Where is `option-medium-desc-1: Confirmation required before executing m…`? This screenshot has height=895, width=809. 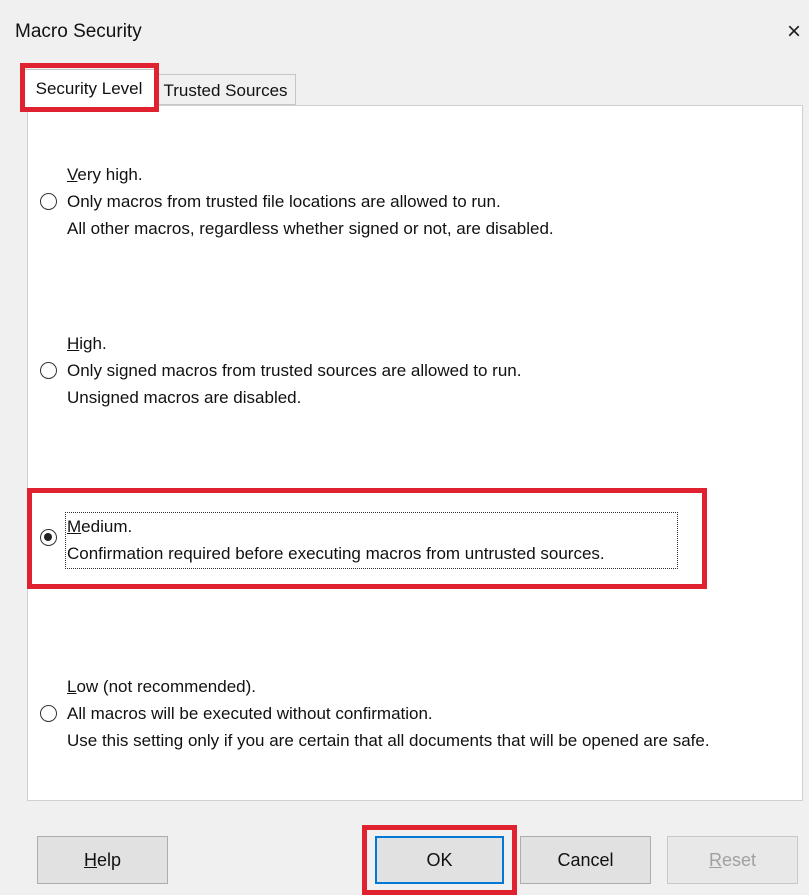
option-medium-desc-1: Confirmation required before executing m… is located at coordinates (336, 553).